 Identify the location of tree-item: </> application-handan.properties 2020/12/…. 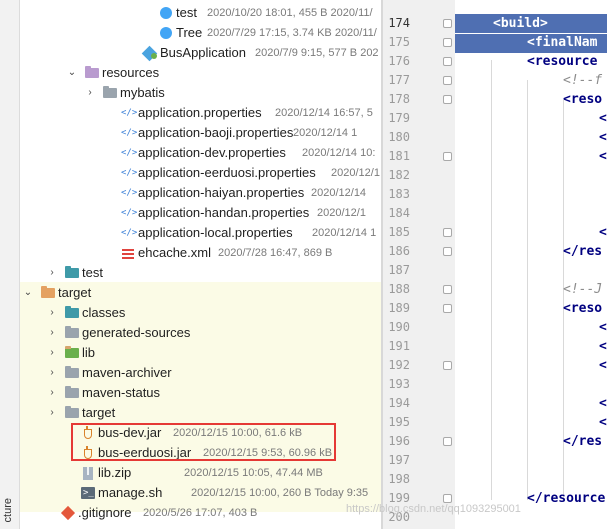
(200, 213).